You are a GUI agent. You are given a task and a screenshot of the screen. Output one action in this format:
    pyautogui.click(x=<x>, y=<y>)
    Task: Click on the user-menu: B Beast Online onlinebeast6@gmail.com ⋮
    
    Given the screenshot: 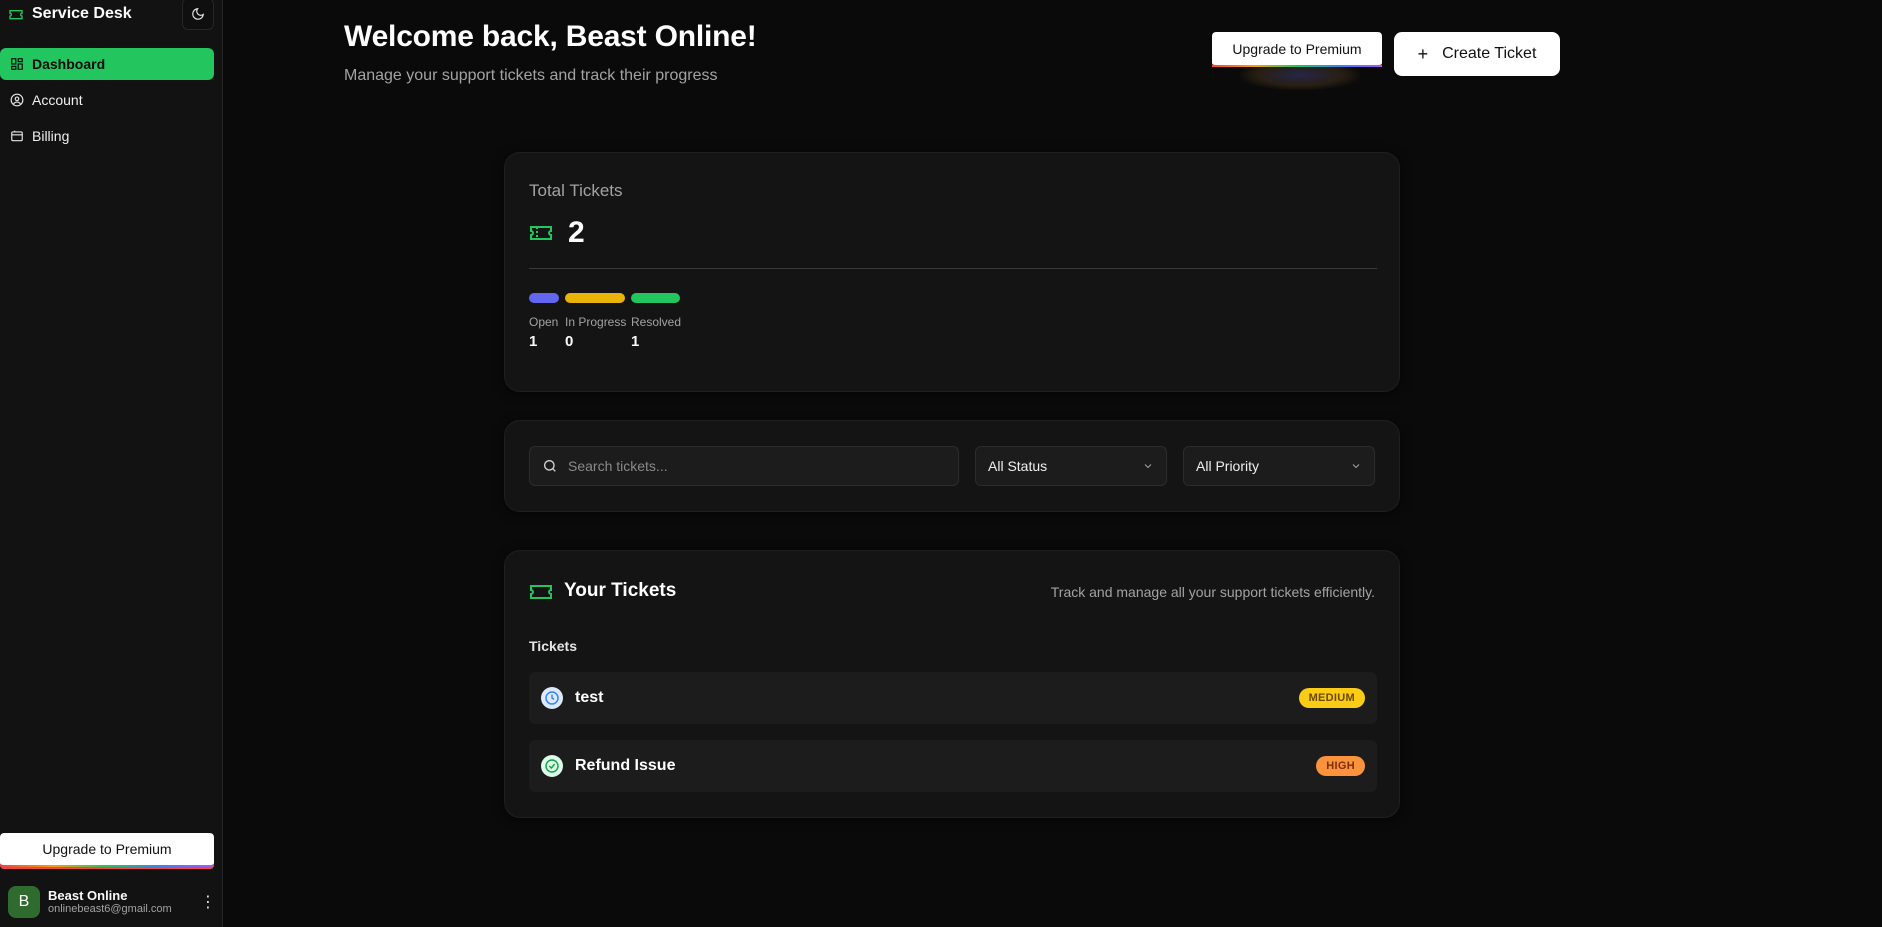 What is the action you would take?
    pyautogui.click(x=112, y=902)
    